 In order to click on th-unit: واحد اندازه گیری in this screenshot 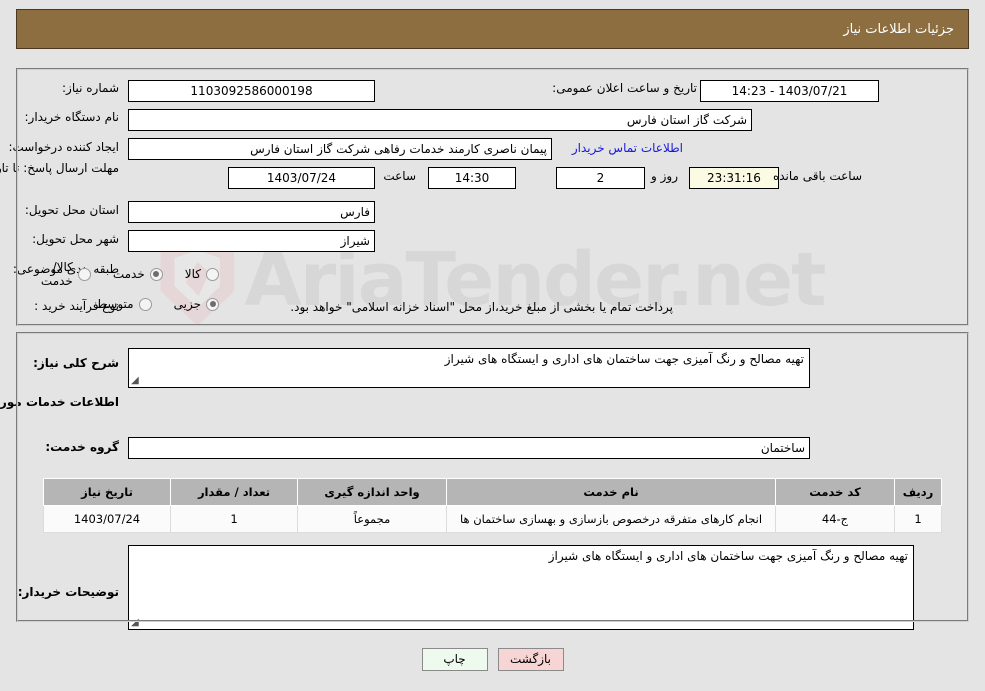, I will do `click(372, 492)`.